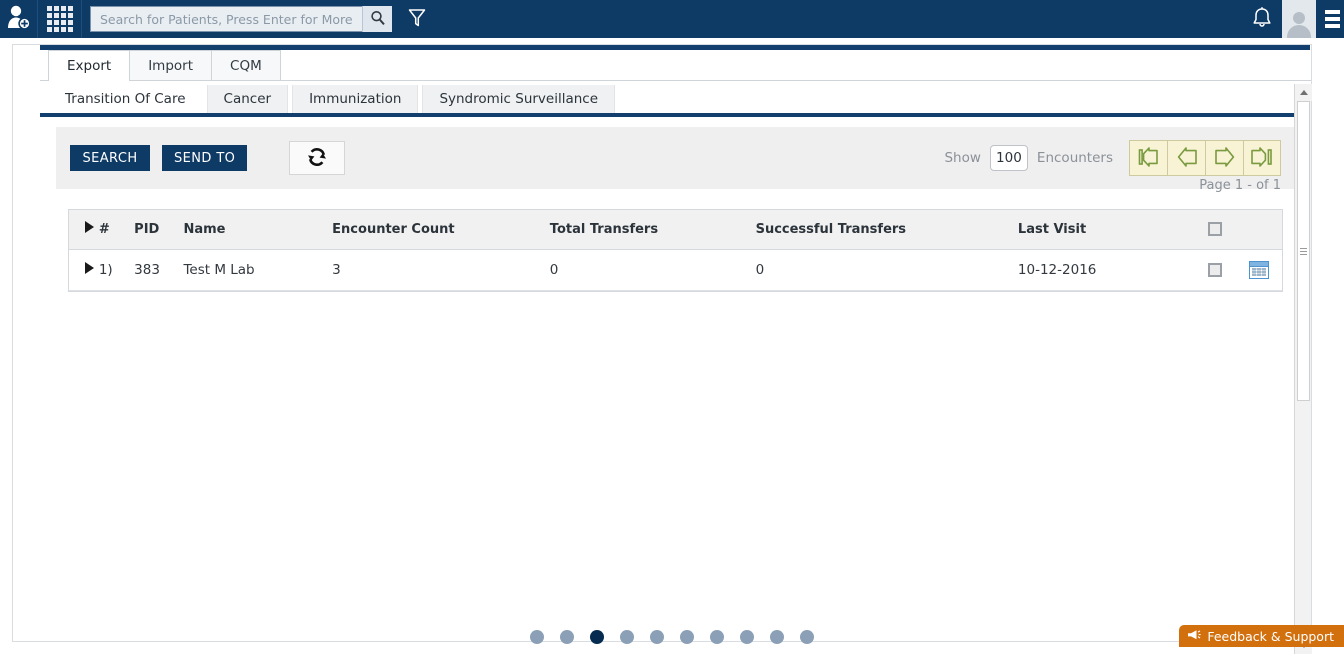 The image size is (1344, 654). What do you see at coordinates (672, 637) in the screenshot?
I see `carousel-pagination` at bounding box center [672, 637].